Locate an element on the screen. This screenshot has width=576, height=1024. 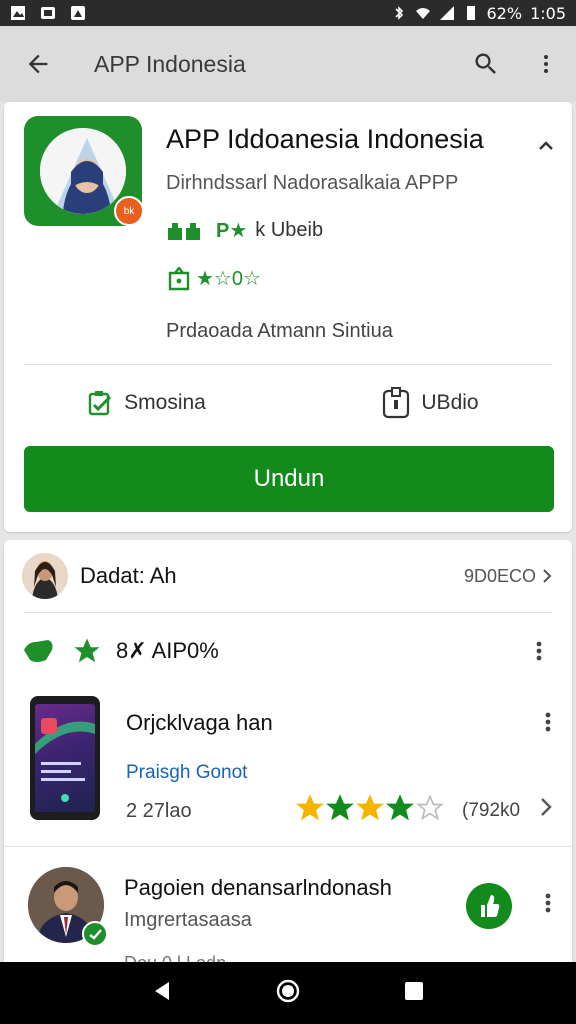
stats-text: 8✗ AIP0% is located at coordinates (167, 650).